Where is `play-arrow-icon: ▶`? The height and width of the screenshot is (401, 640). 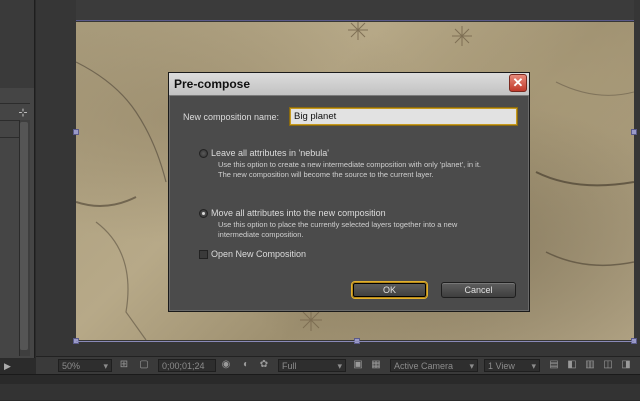 play-arrow-icon: ▶ is located at coordinates (8, 366).